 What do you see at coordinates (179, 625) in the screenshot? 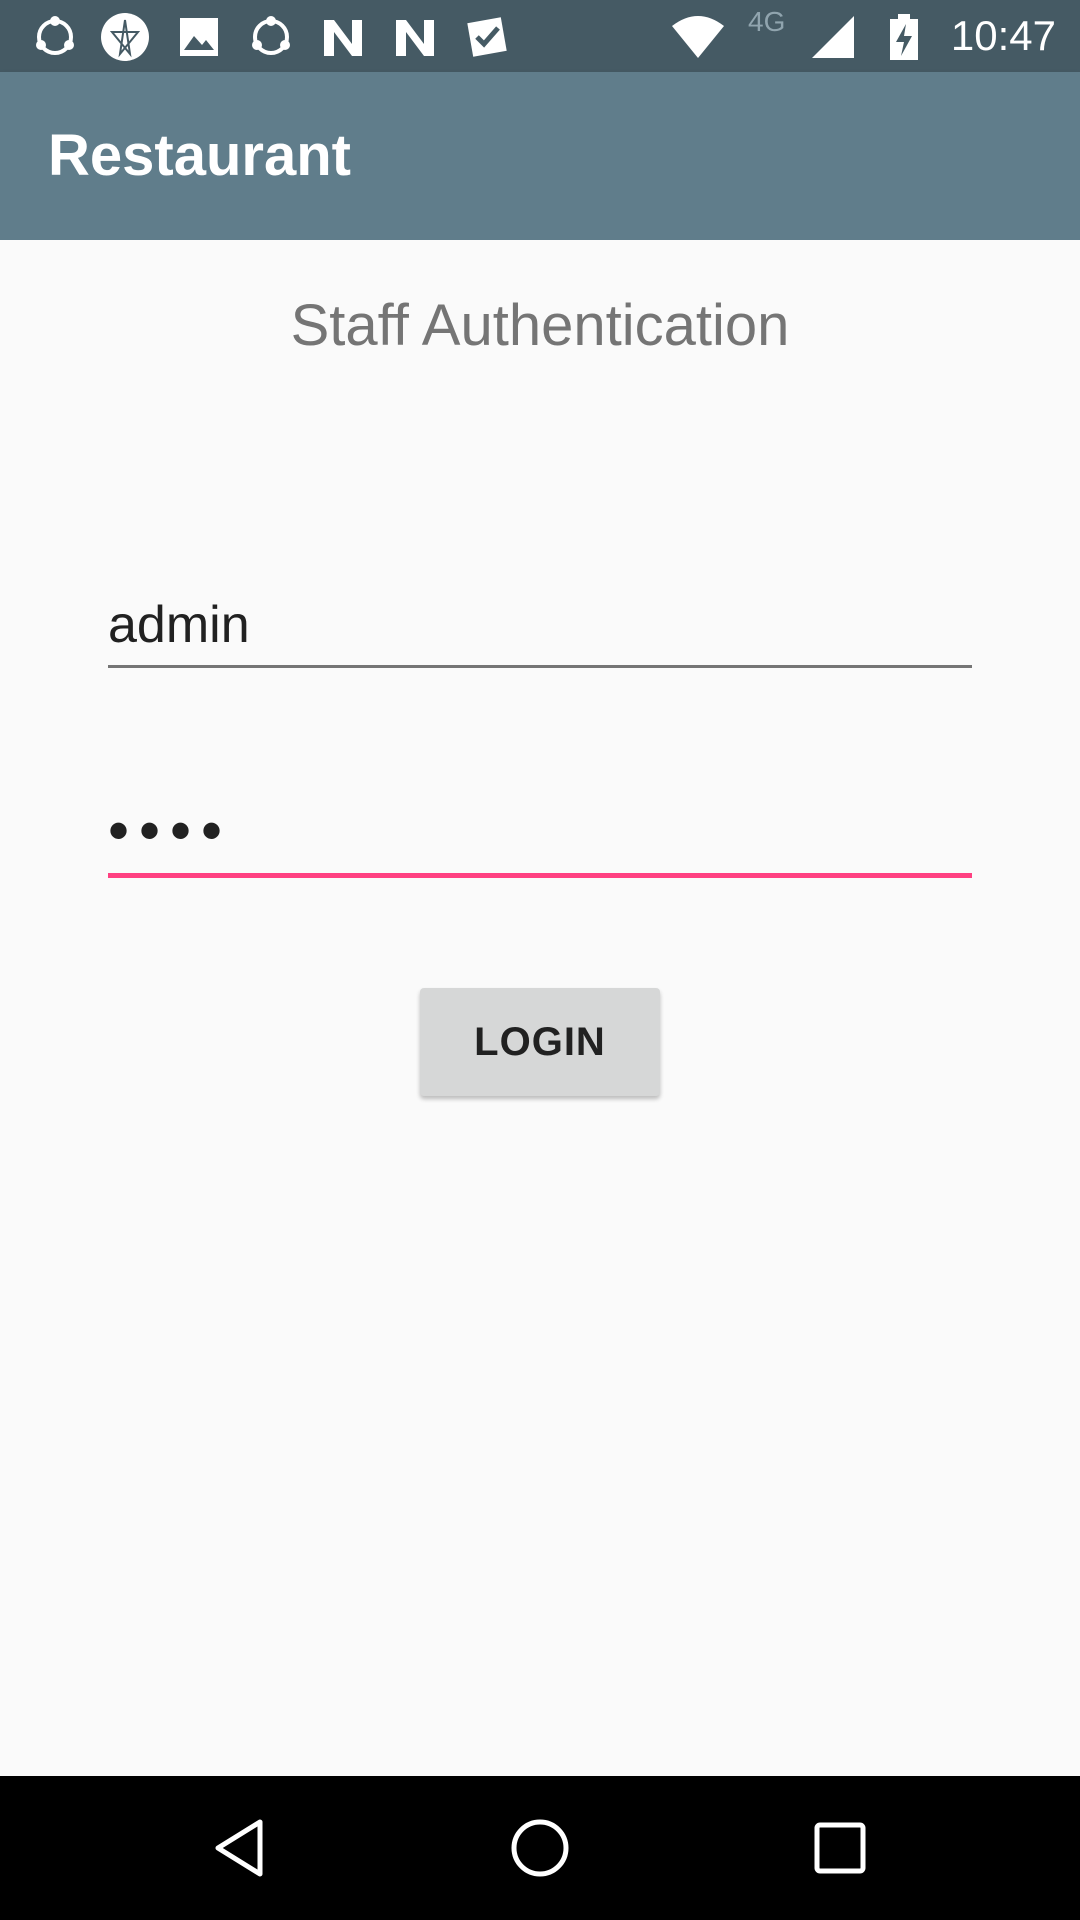
I see `username-value: admin` at bounding box center [179, 625].